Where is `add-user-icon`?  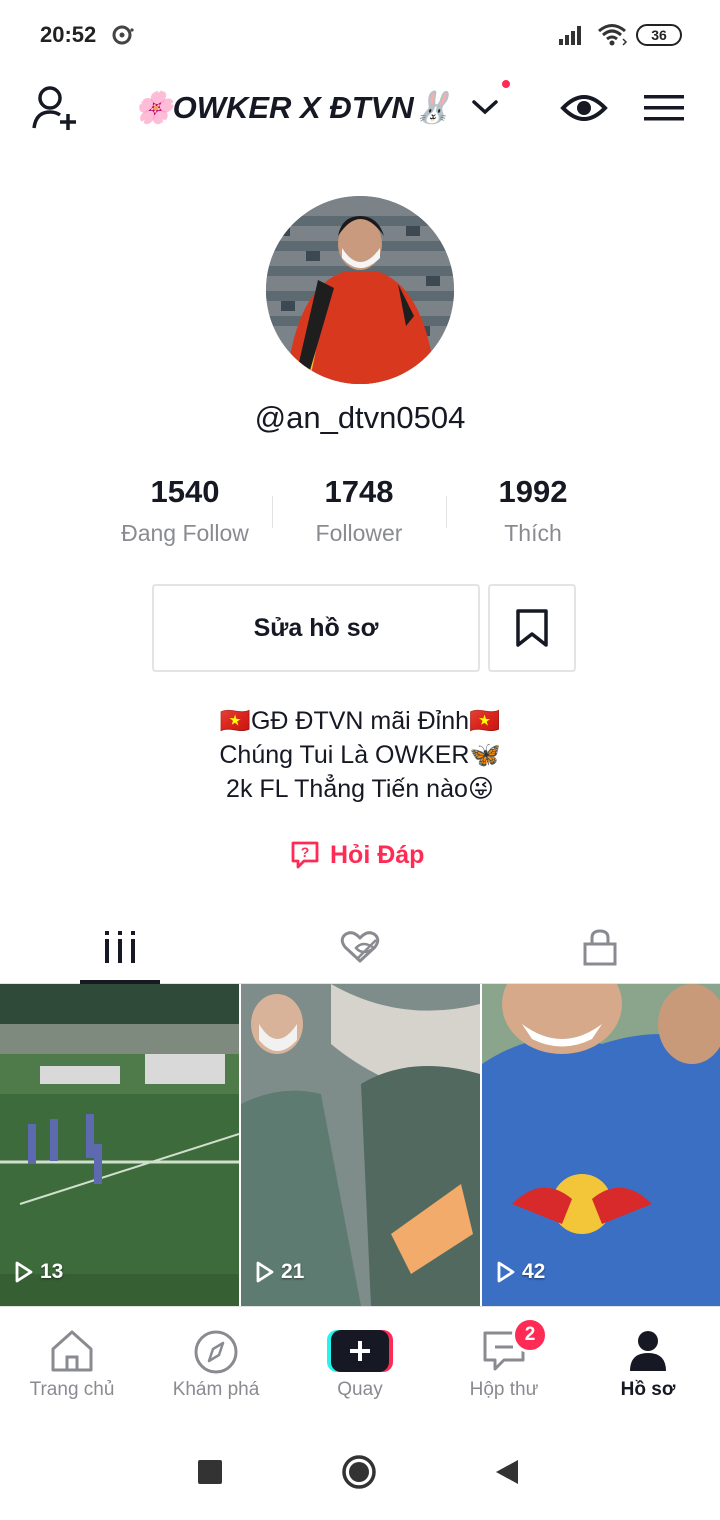 add-user-icon is located at coordinates (57, 108).